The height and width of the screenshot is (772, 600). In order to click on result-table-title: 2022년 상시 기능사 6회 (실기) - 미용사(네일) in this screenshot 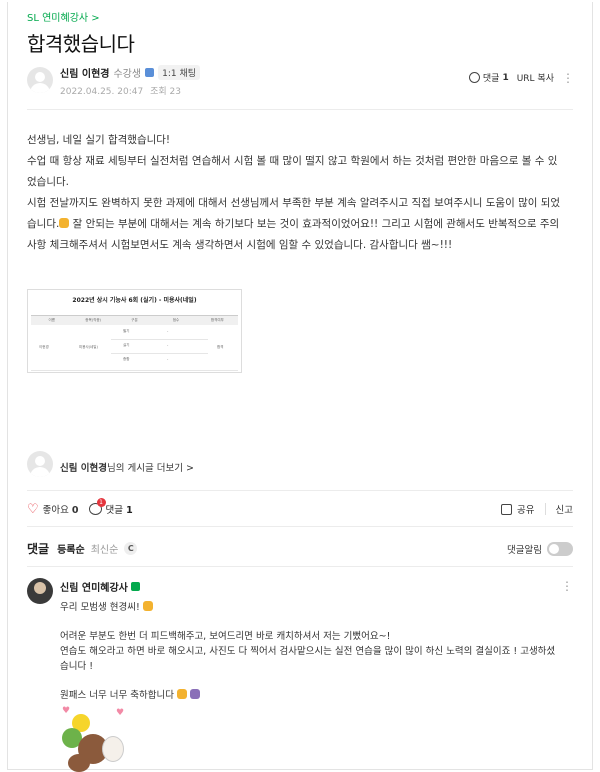, I will do `click(134, 300)`.